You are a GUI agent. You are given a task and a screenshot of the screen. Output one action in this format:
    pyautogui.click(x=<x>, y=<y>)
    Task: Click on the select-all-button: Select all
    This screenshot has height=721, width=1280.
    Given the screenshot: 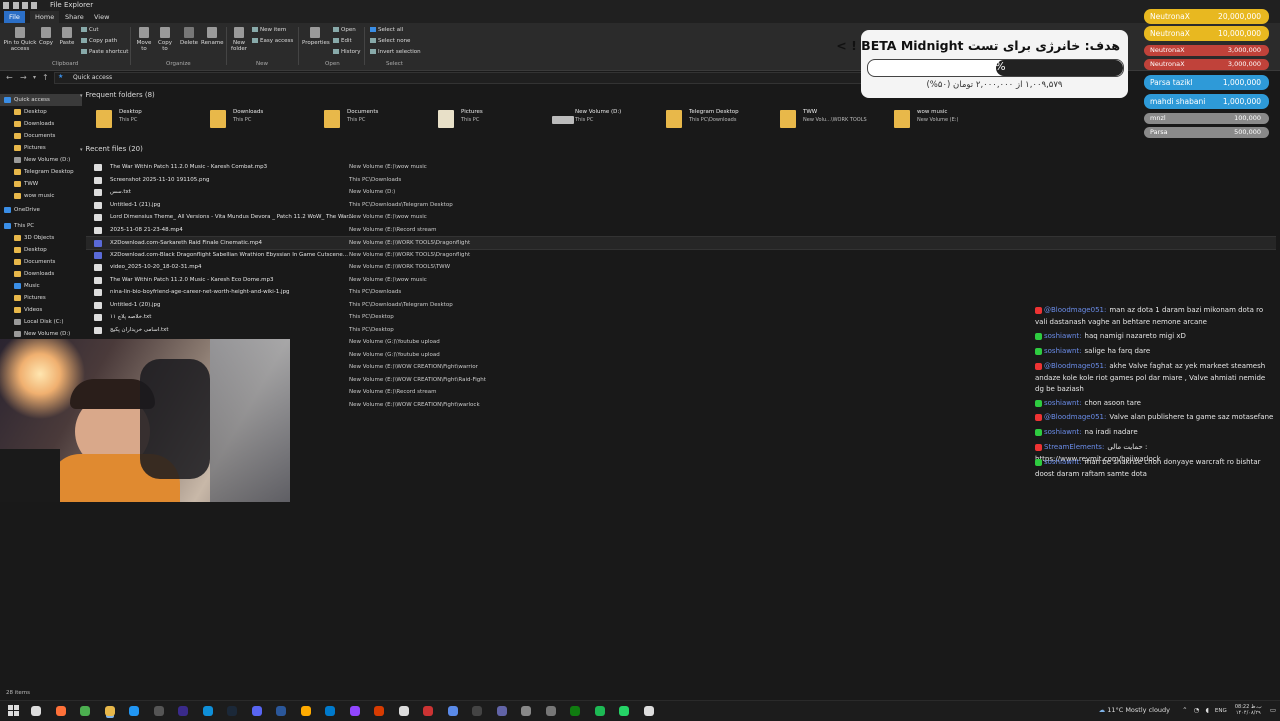 What is the action you would take?
    pyautogui.click(x=386, y=30)
    